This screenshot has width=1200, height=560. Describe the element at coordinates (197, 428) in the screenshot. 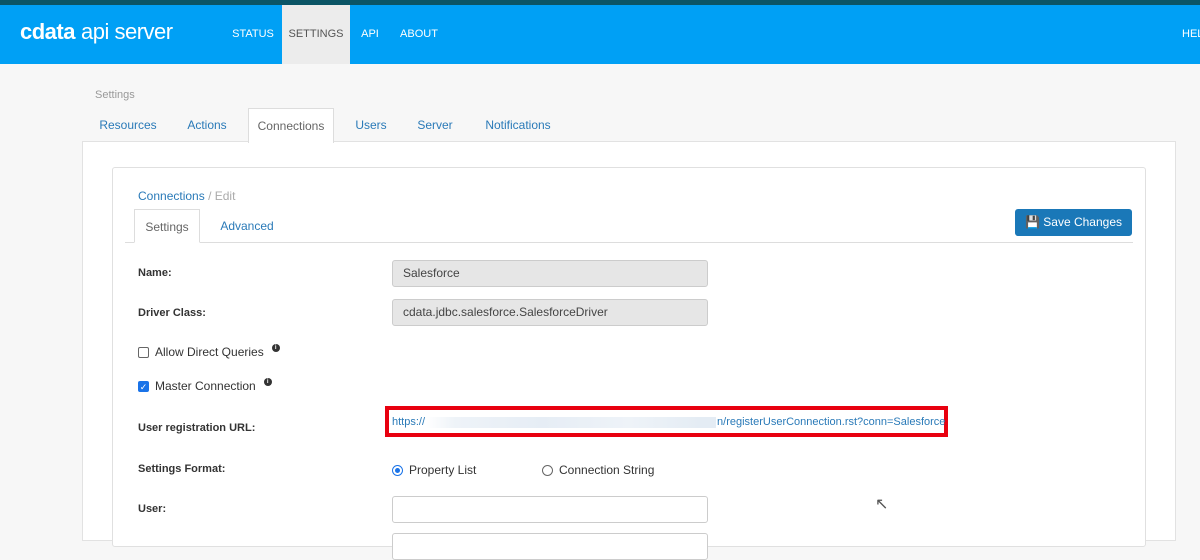

I see `user-registration-url-label: User registration URL:` at that location.